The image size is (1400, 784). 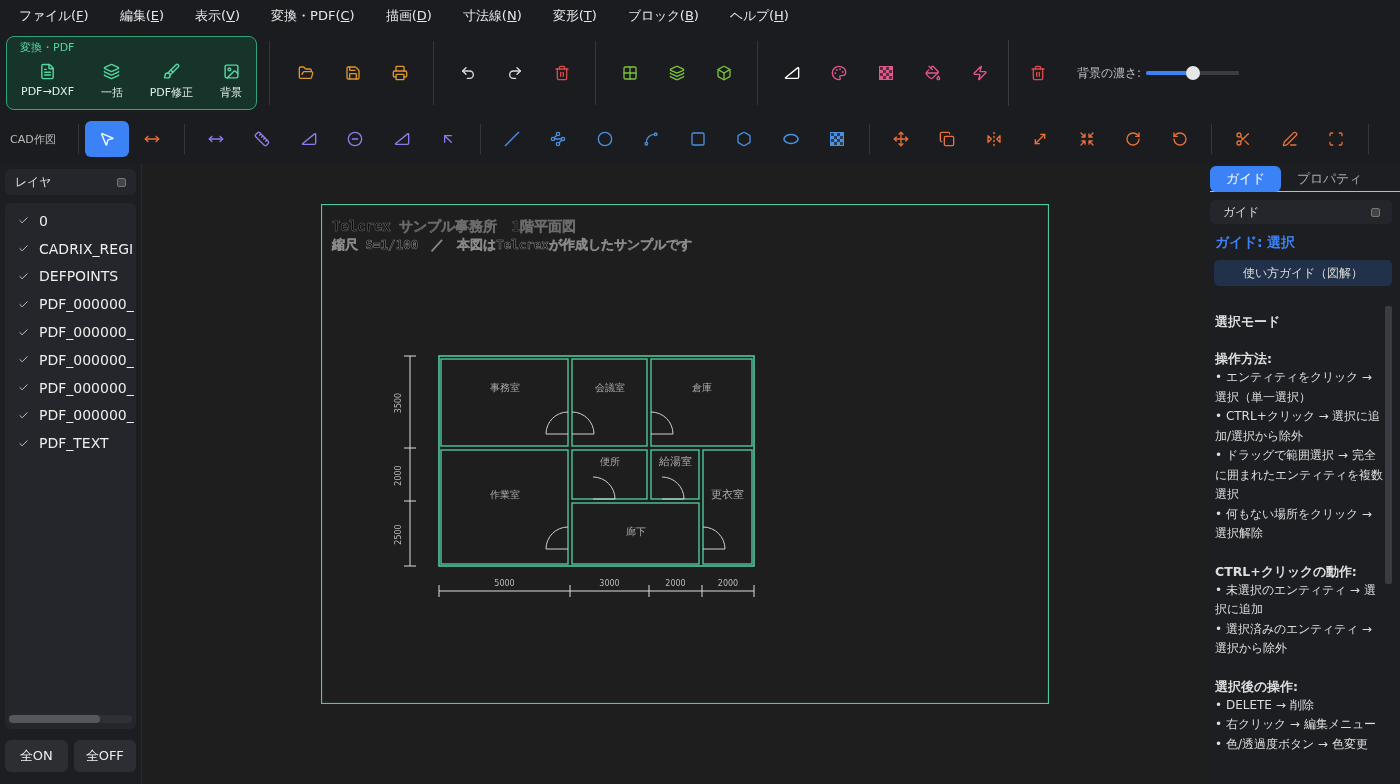 I want to click on pointer-icon, so click(x=107, y=139).